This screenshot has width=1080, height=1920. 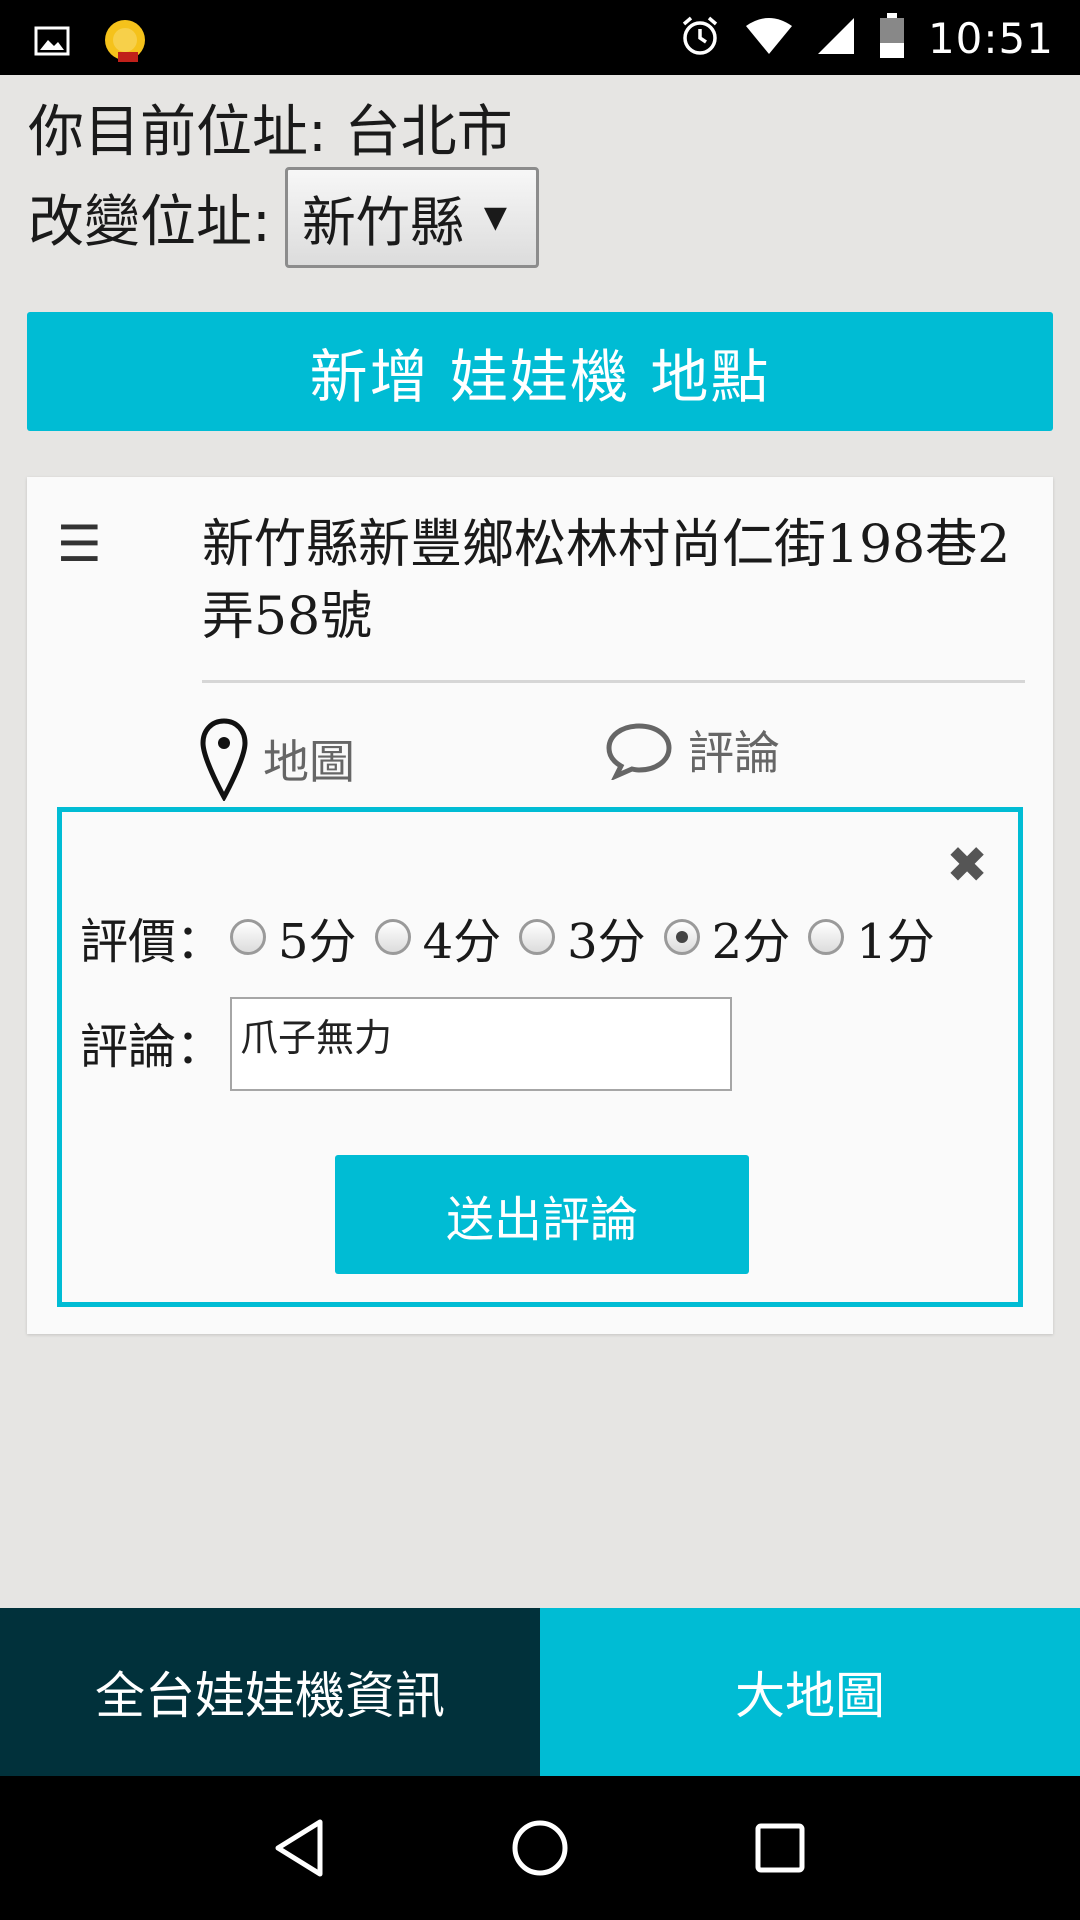 I want to click on close-icon: ✖, so click(x=967, y=865).